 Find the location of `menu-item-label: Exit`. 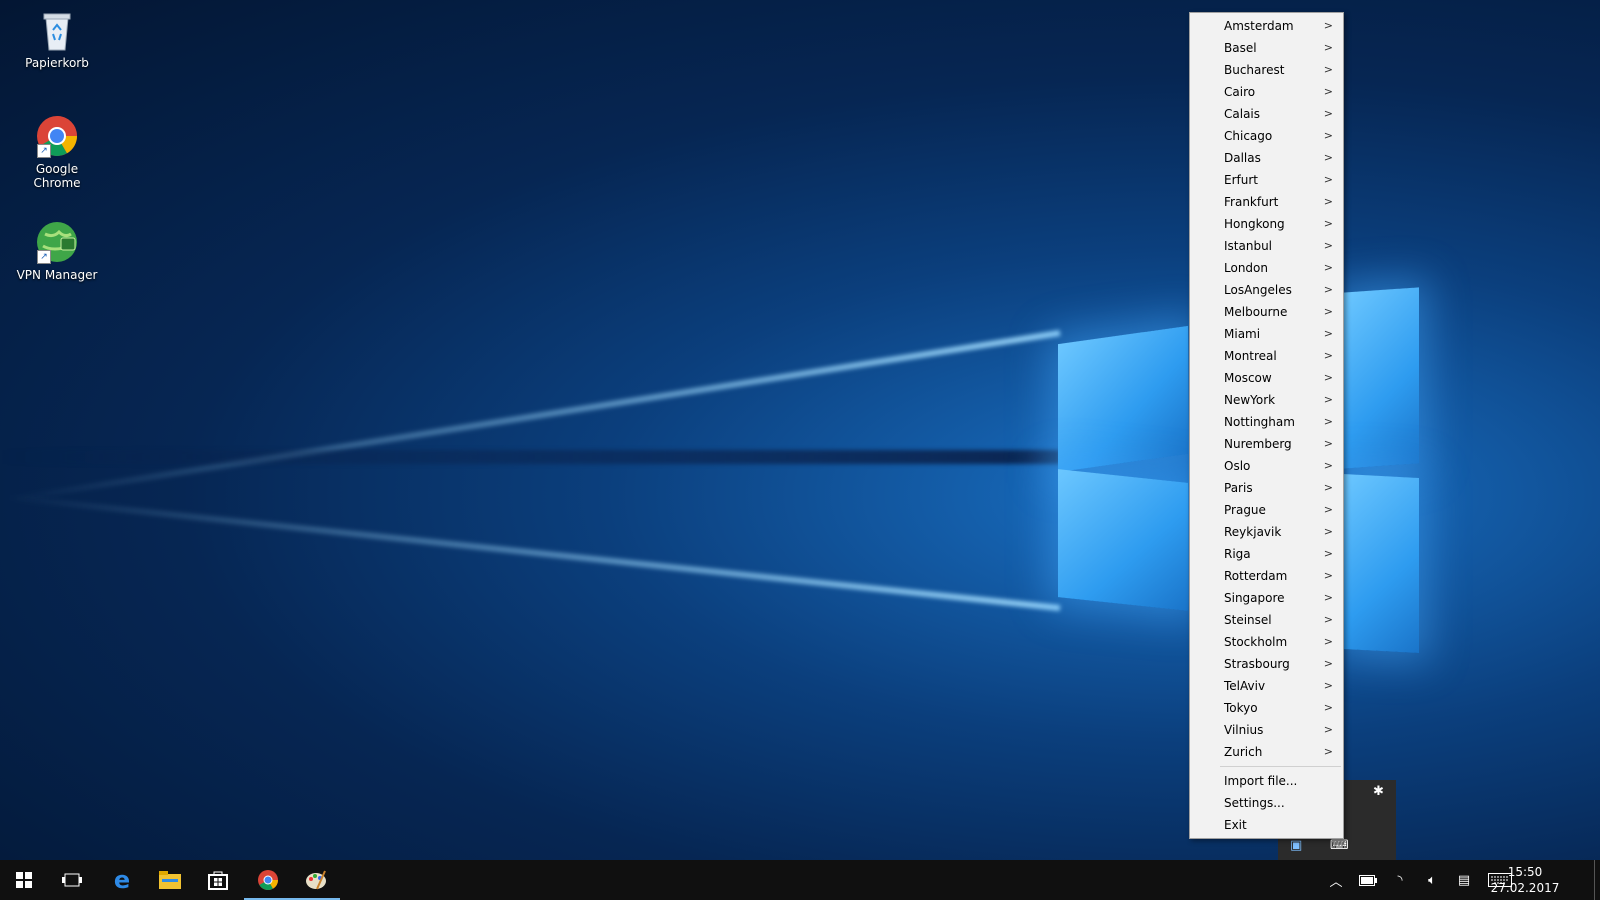

menu-item-label: Exit is located at coordinates (1235, 825).